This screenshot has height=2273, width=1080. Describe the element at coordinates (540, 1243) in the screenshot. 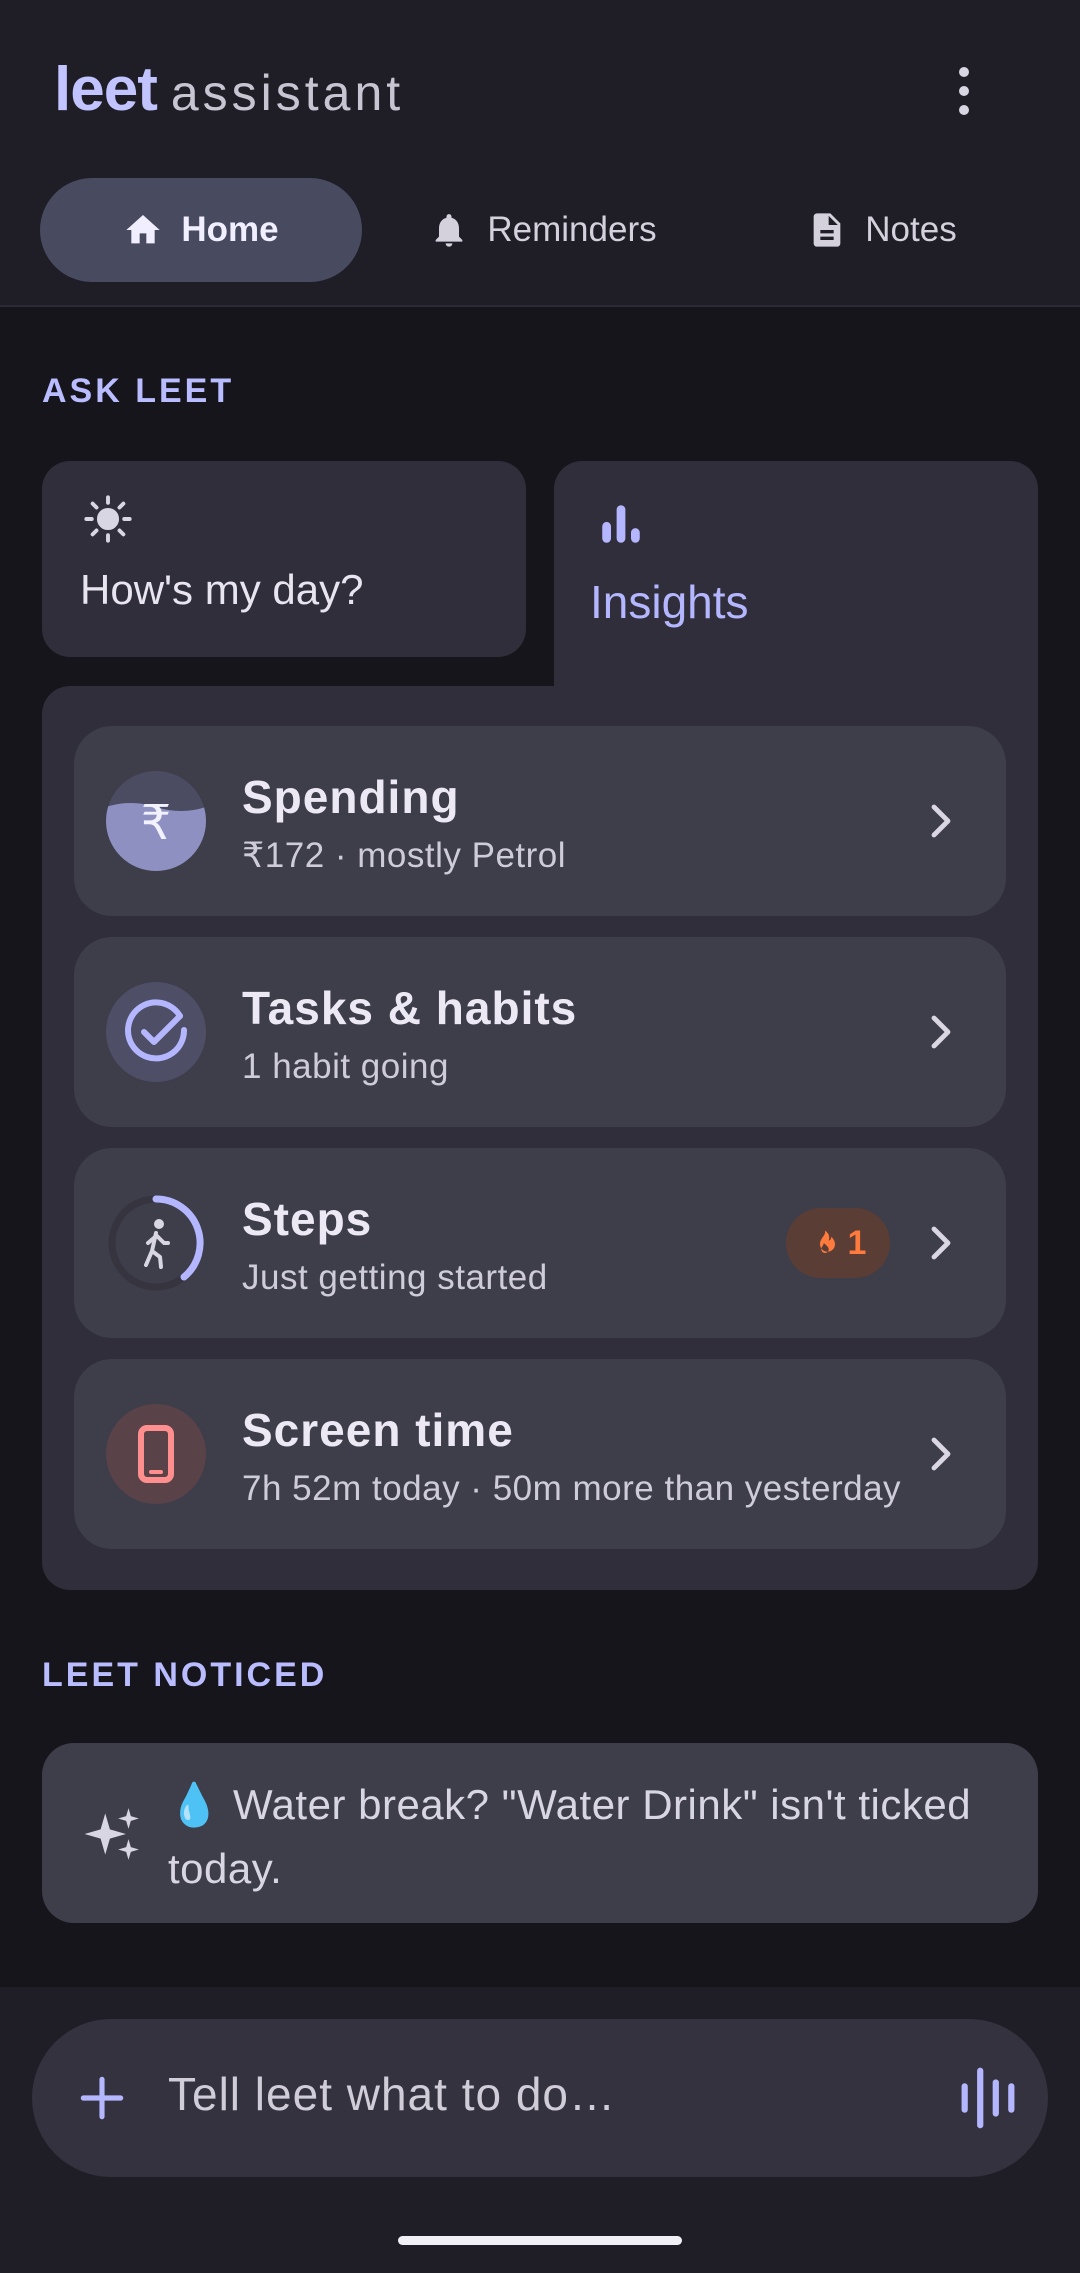

I see `insight-row-steps: Steps Just getting started 1` at that location.